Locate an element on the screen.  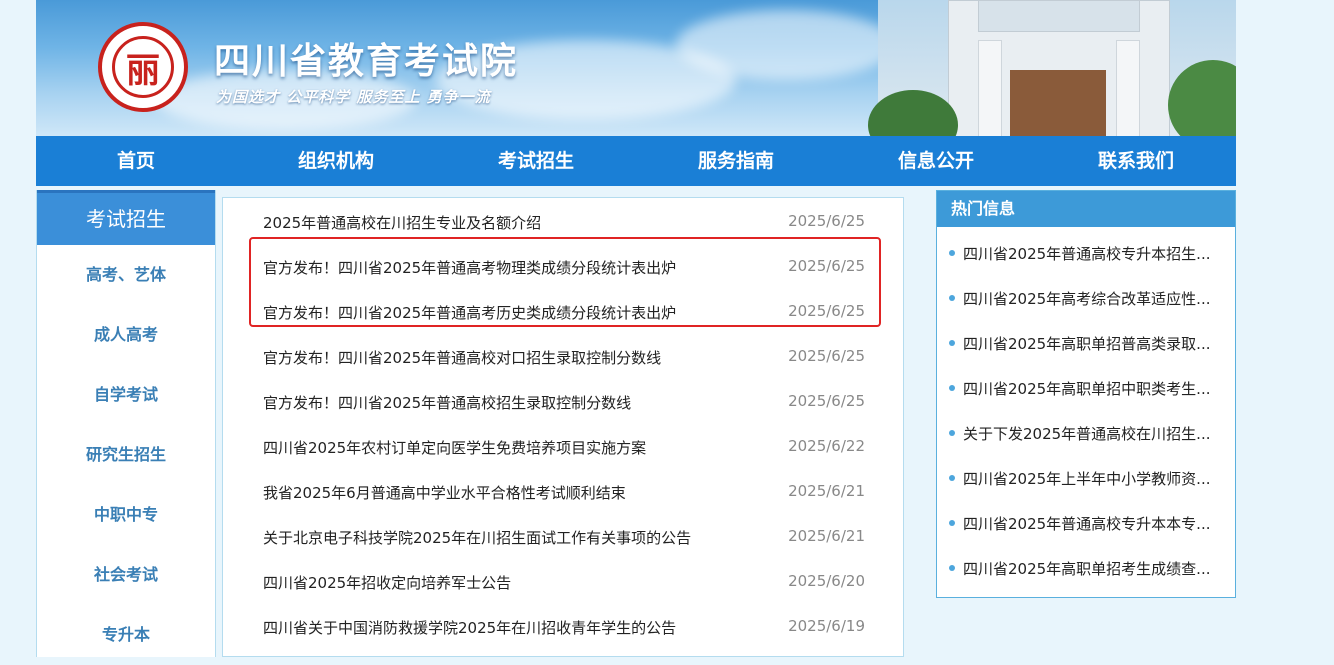
hot-info-heading: 热门信息 is located at coordinates (1086, 209).